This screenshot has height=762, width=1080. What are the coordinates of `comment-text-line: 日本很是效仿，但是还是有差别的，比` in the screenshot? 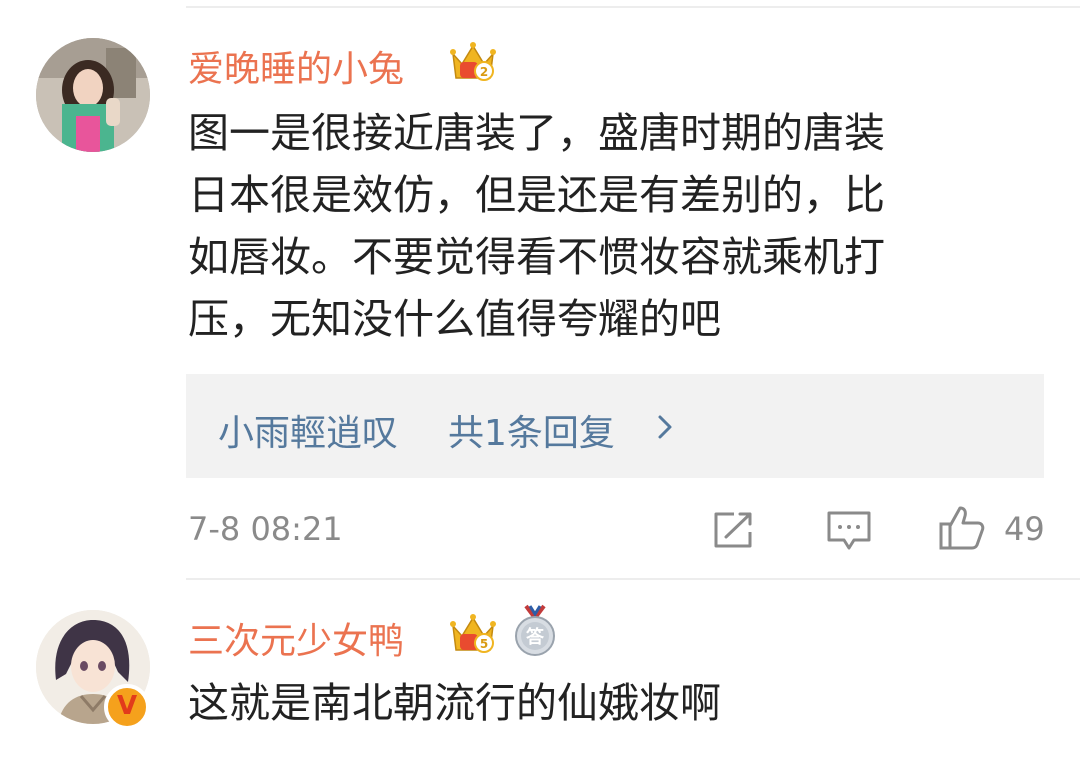 It's located at (536, 195).